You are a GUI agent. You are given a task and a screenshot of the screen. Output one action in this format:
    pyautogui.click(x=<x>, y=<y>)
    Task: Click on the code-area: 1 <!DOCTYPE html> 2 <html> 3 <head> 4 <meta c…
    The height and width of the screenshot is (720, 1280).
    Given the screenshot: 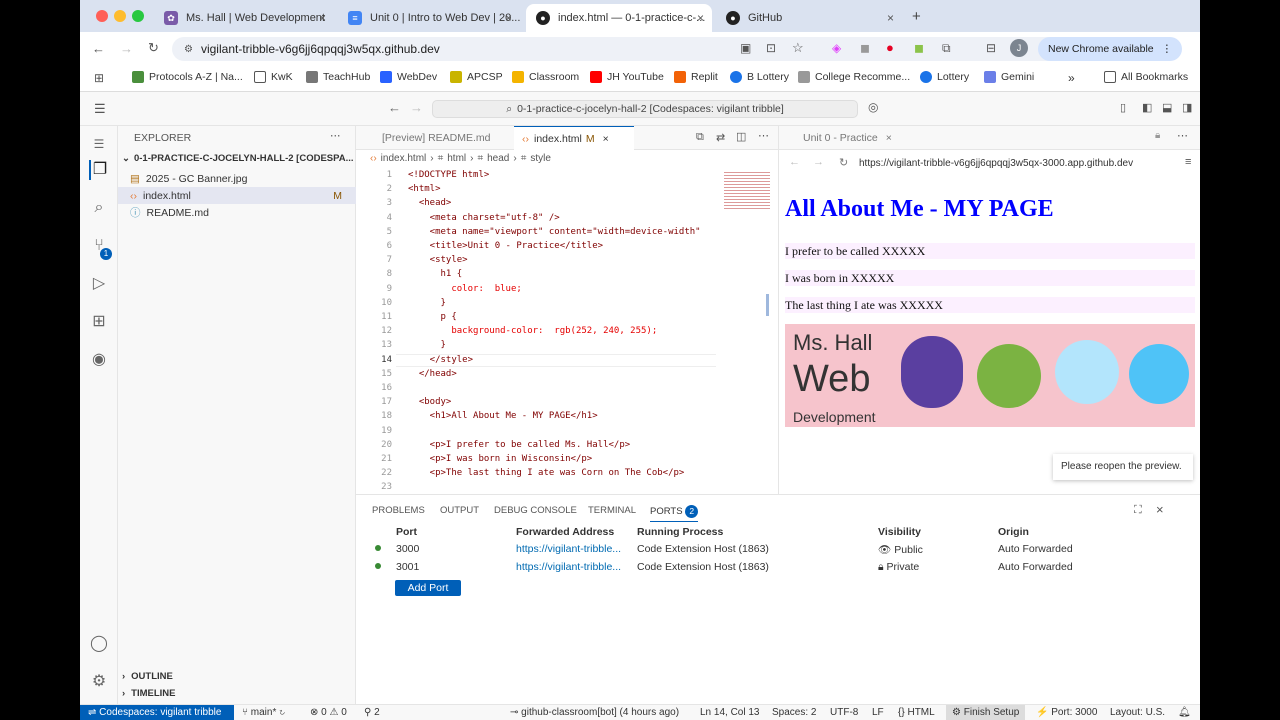 What is the action you would take?
    pyautogui.click(x=567, y=332)
    